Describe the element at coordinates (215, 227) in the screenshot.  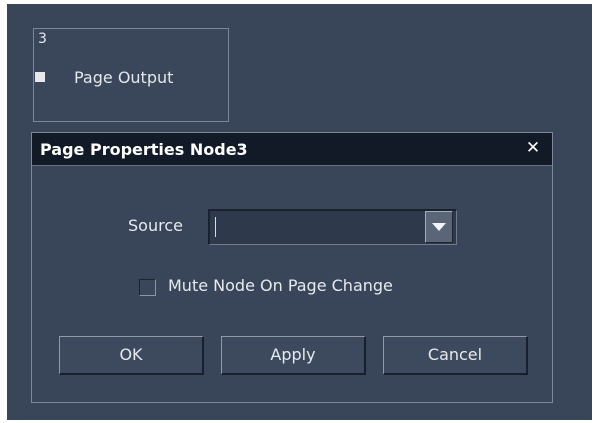
I see `text-caret` at that location.